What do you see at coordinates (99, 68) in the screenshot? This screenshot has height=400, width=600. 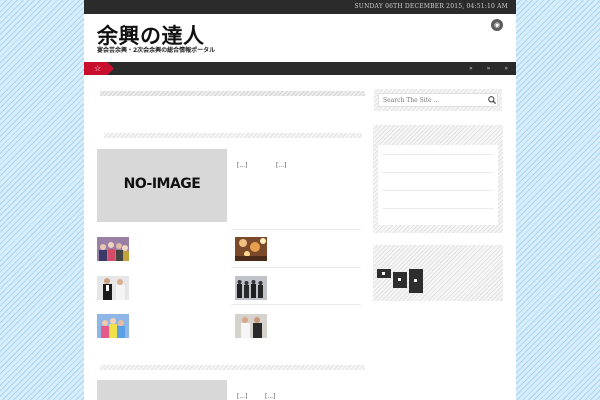 I see `home-icon: ☆` at bounding box center [99, 68].